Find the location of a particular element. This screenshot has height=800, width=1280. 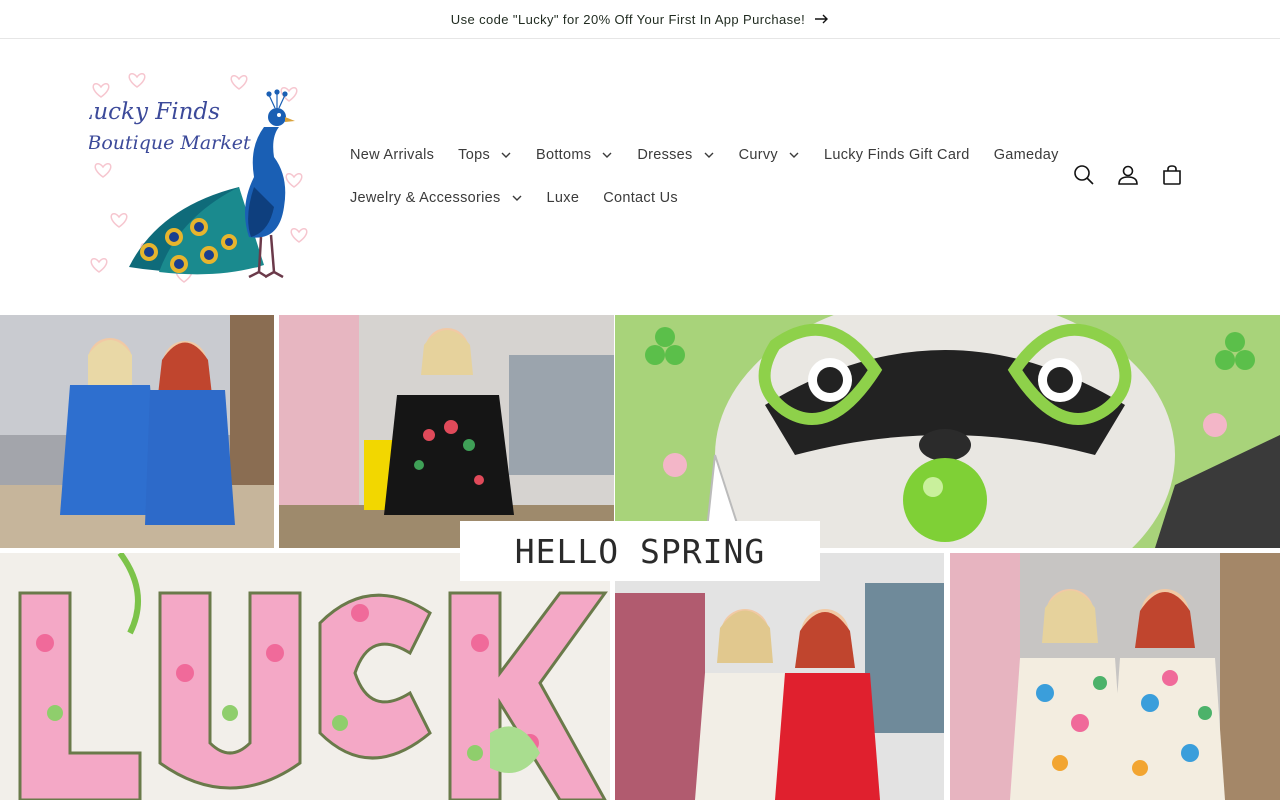

account-icon is located at coordinates (1128, 177).